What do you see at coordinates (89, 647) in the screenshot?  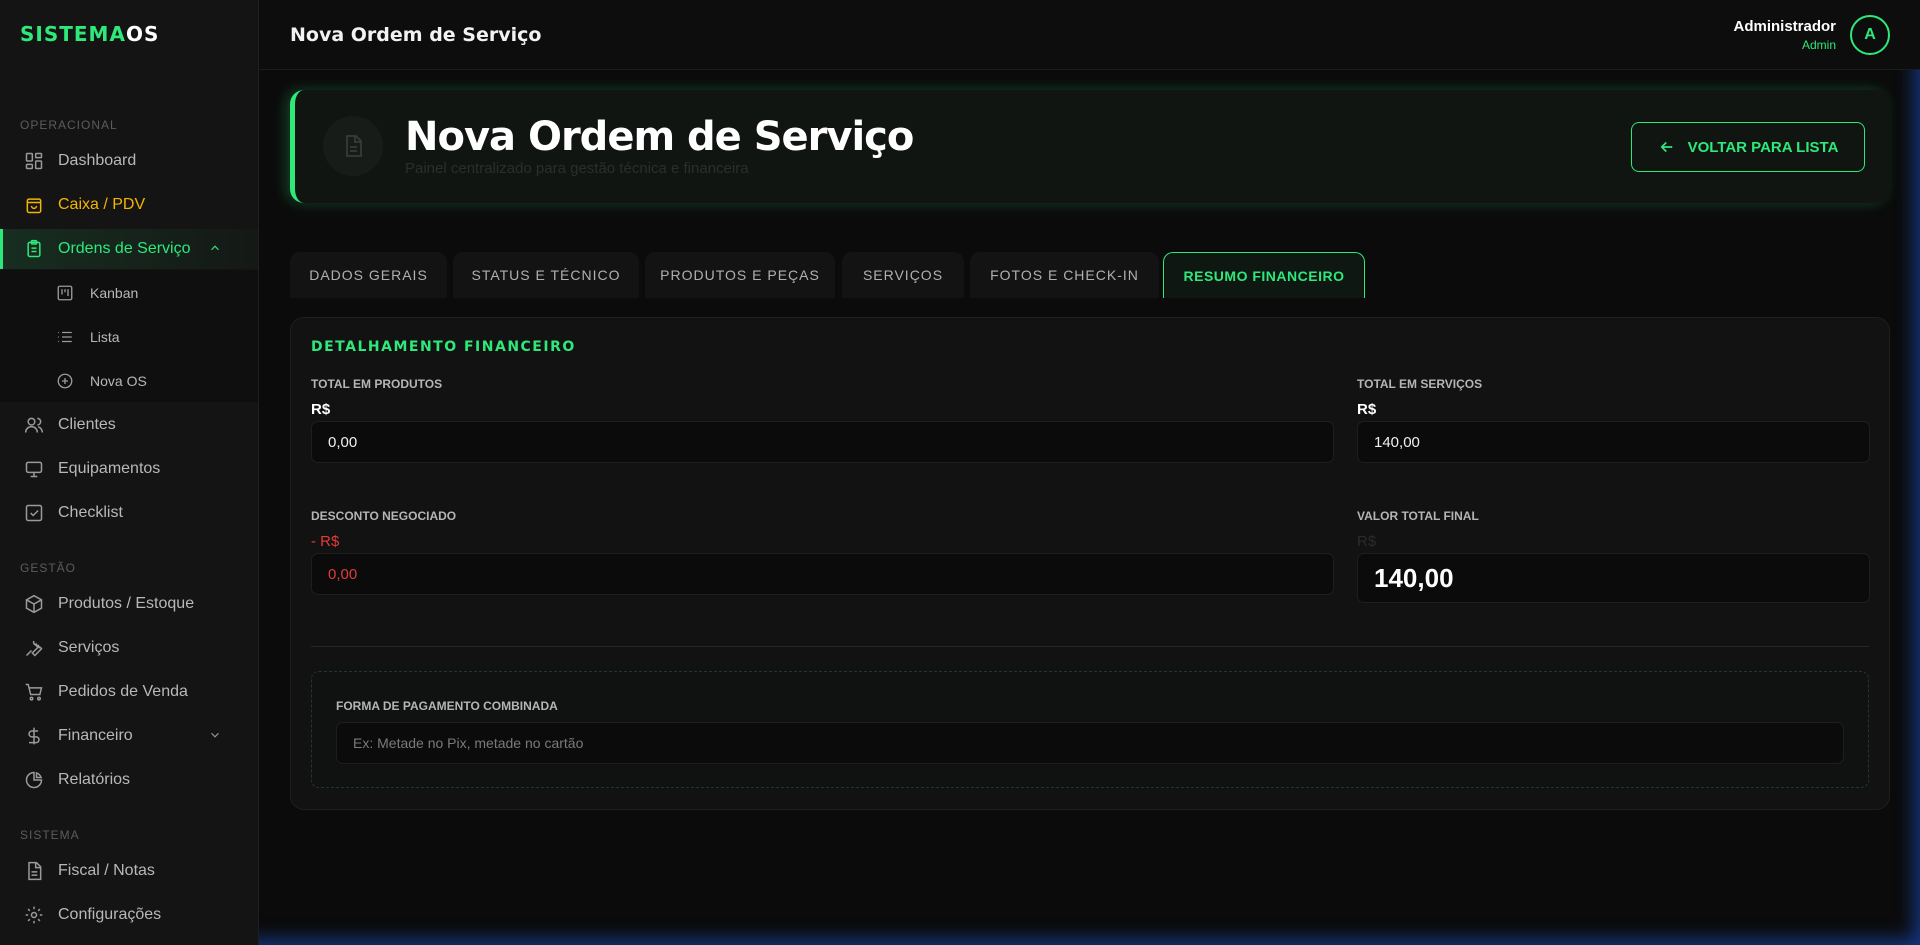 I see `sidebar-item-label: Serviços` at bounding box center [89, 647].